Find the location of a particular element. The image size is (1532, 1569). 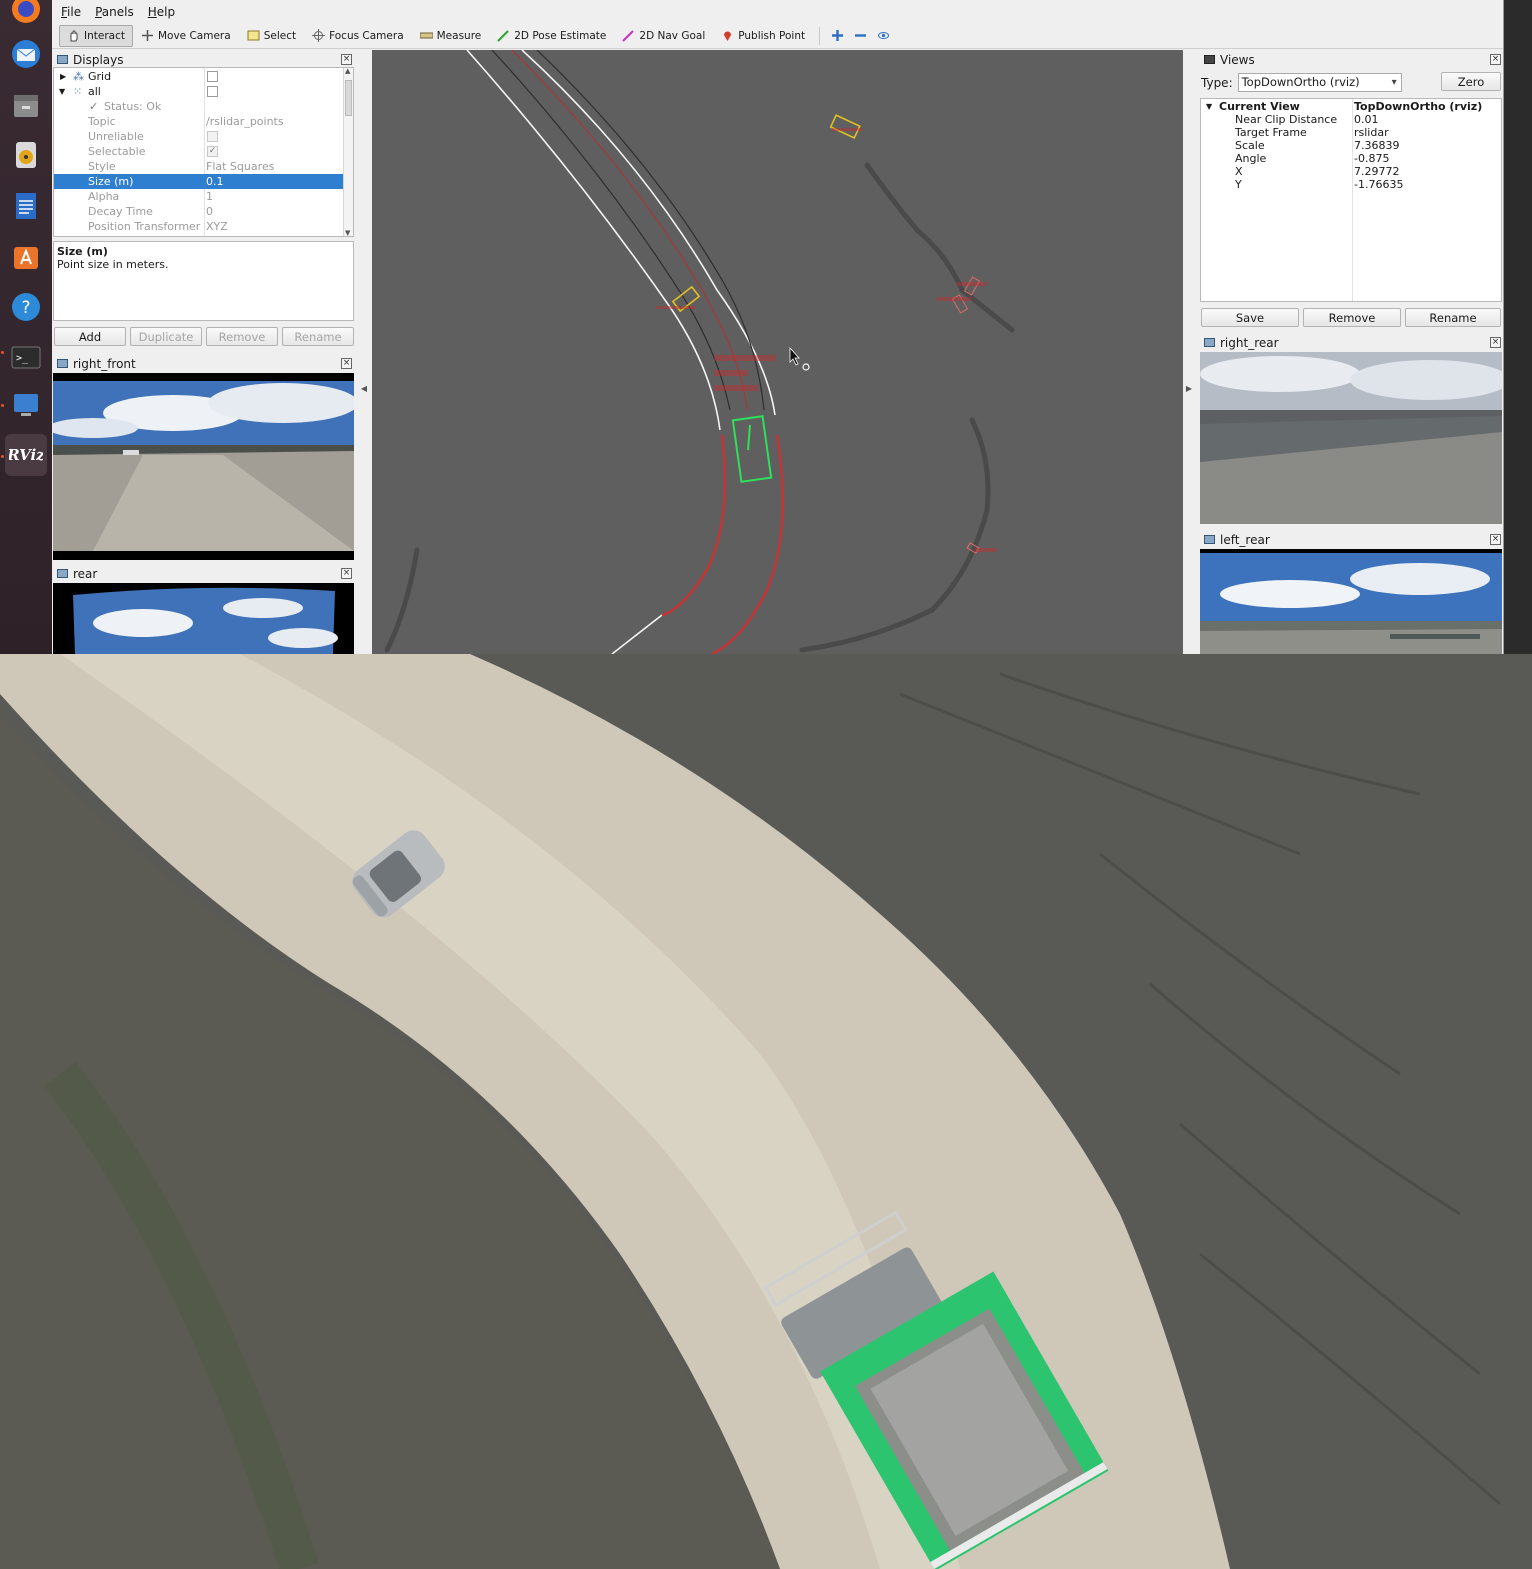

style-value: Flat Squares is located at coordinates (240, 166).